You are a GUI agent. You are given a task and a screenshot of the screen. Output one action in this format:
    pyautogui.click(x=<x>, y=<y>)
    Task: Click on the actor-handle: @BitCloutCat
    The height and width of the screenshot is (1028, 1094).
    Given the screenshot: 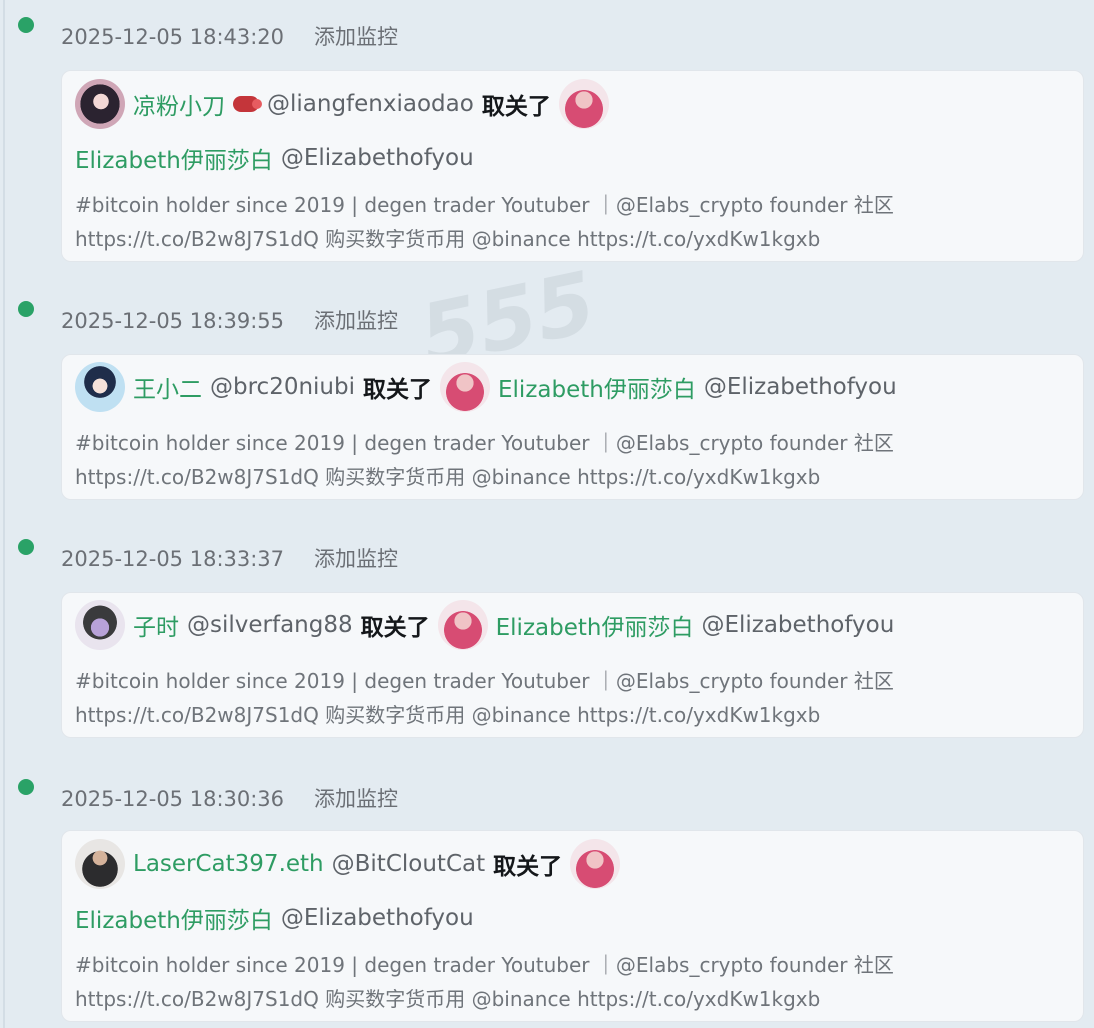 What is the action you would take?
    pyautogui.click(x=408, y=864)
    